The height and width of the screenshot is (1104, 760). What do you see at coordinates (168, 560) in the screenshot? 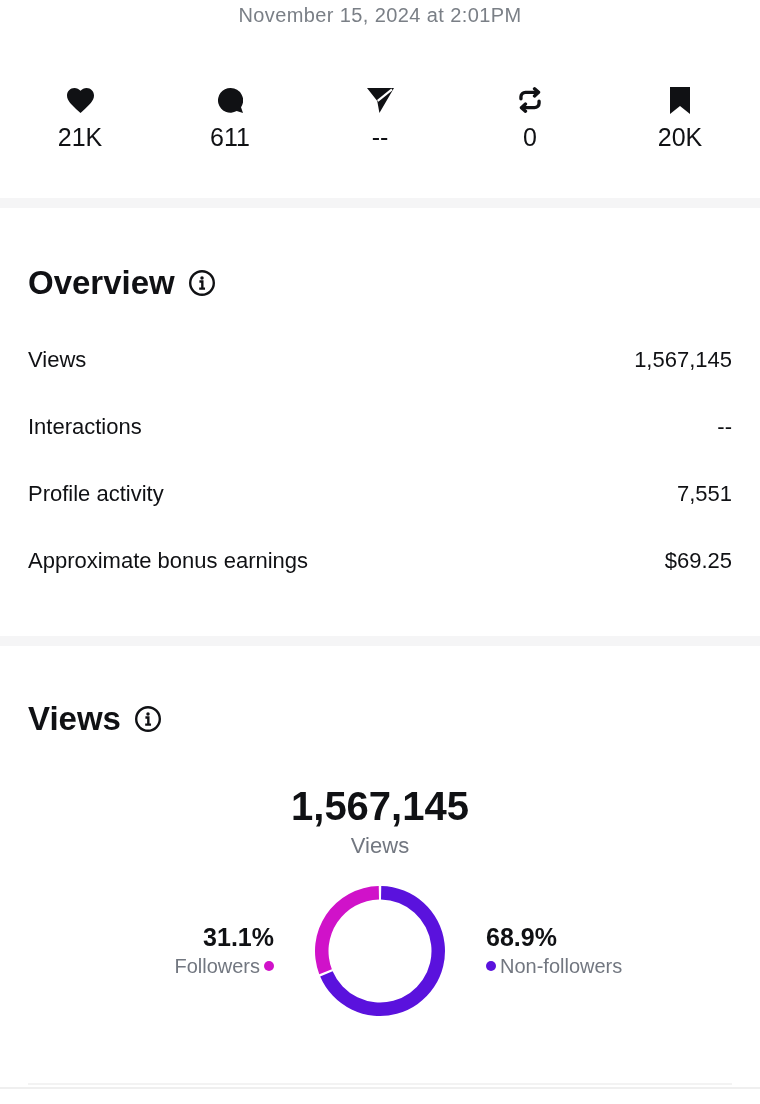
I see `metric-label: Approximate bonus earnings` at bounding box center [168, 560].